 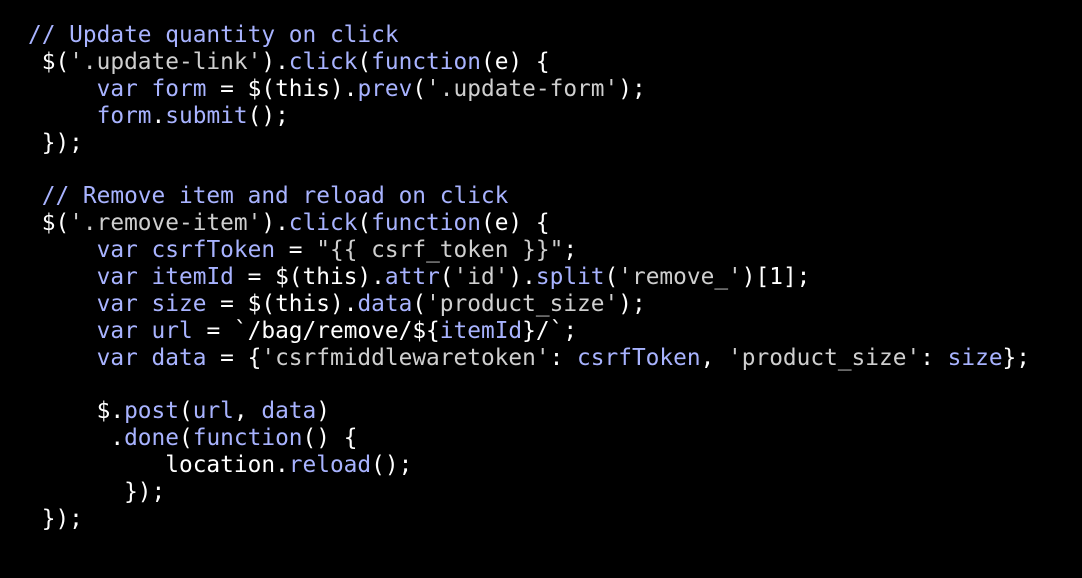 What do you see at coordinates (481, 277) in the screenshot?
I see `code-token-string: 'id'` at bounding box center [481, 277].